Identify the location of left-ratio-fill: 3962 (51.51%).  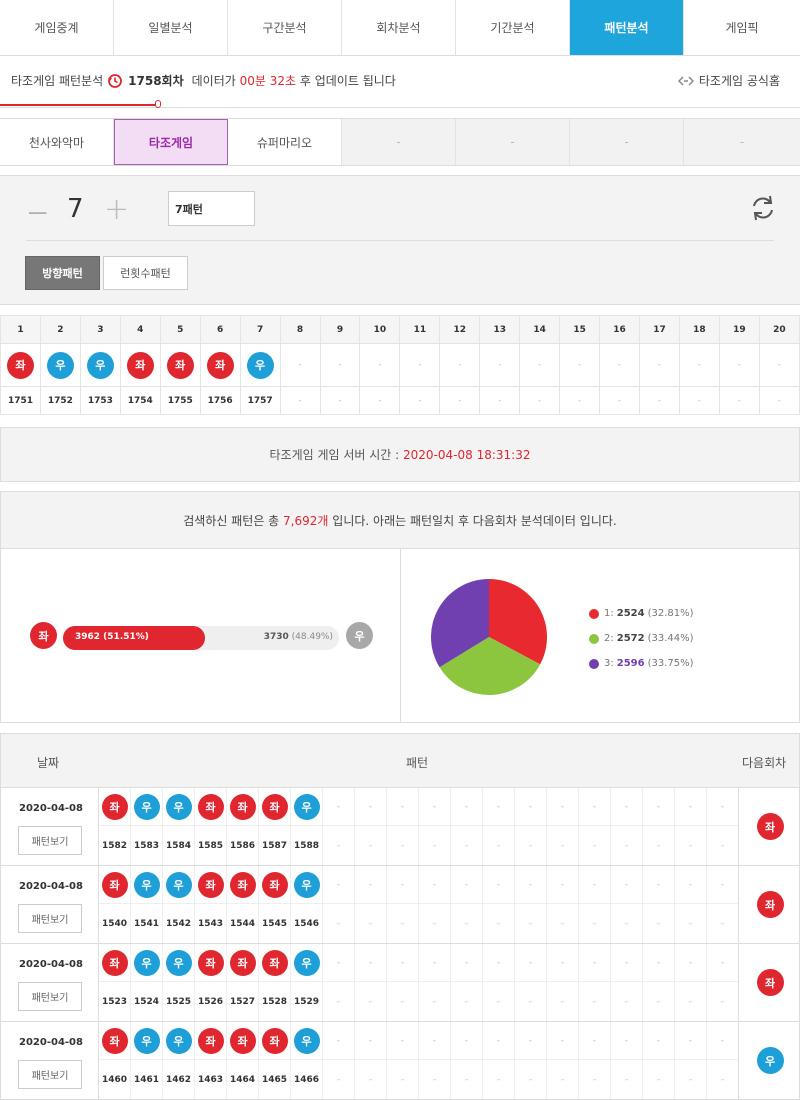
(134, 638).